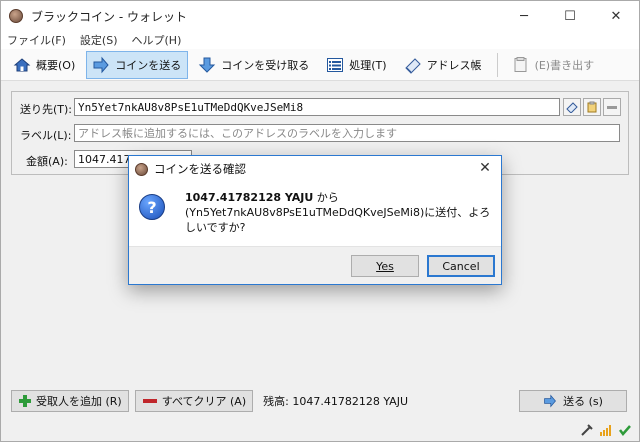 The height and width of the screenshot is (442, 640). What do you see at coordinates (336, 401) in the screenshot?
I see `balance-text: 残高: 1047.41782128 YAJU` at bounding box center [336, 401].